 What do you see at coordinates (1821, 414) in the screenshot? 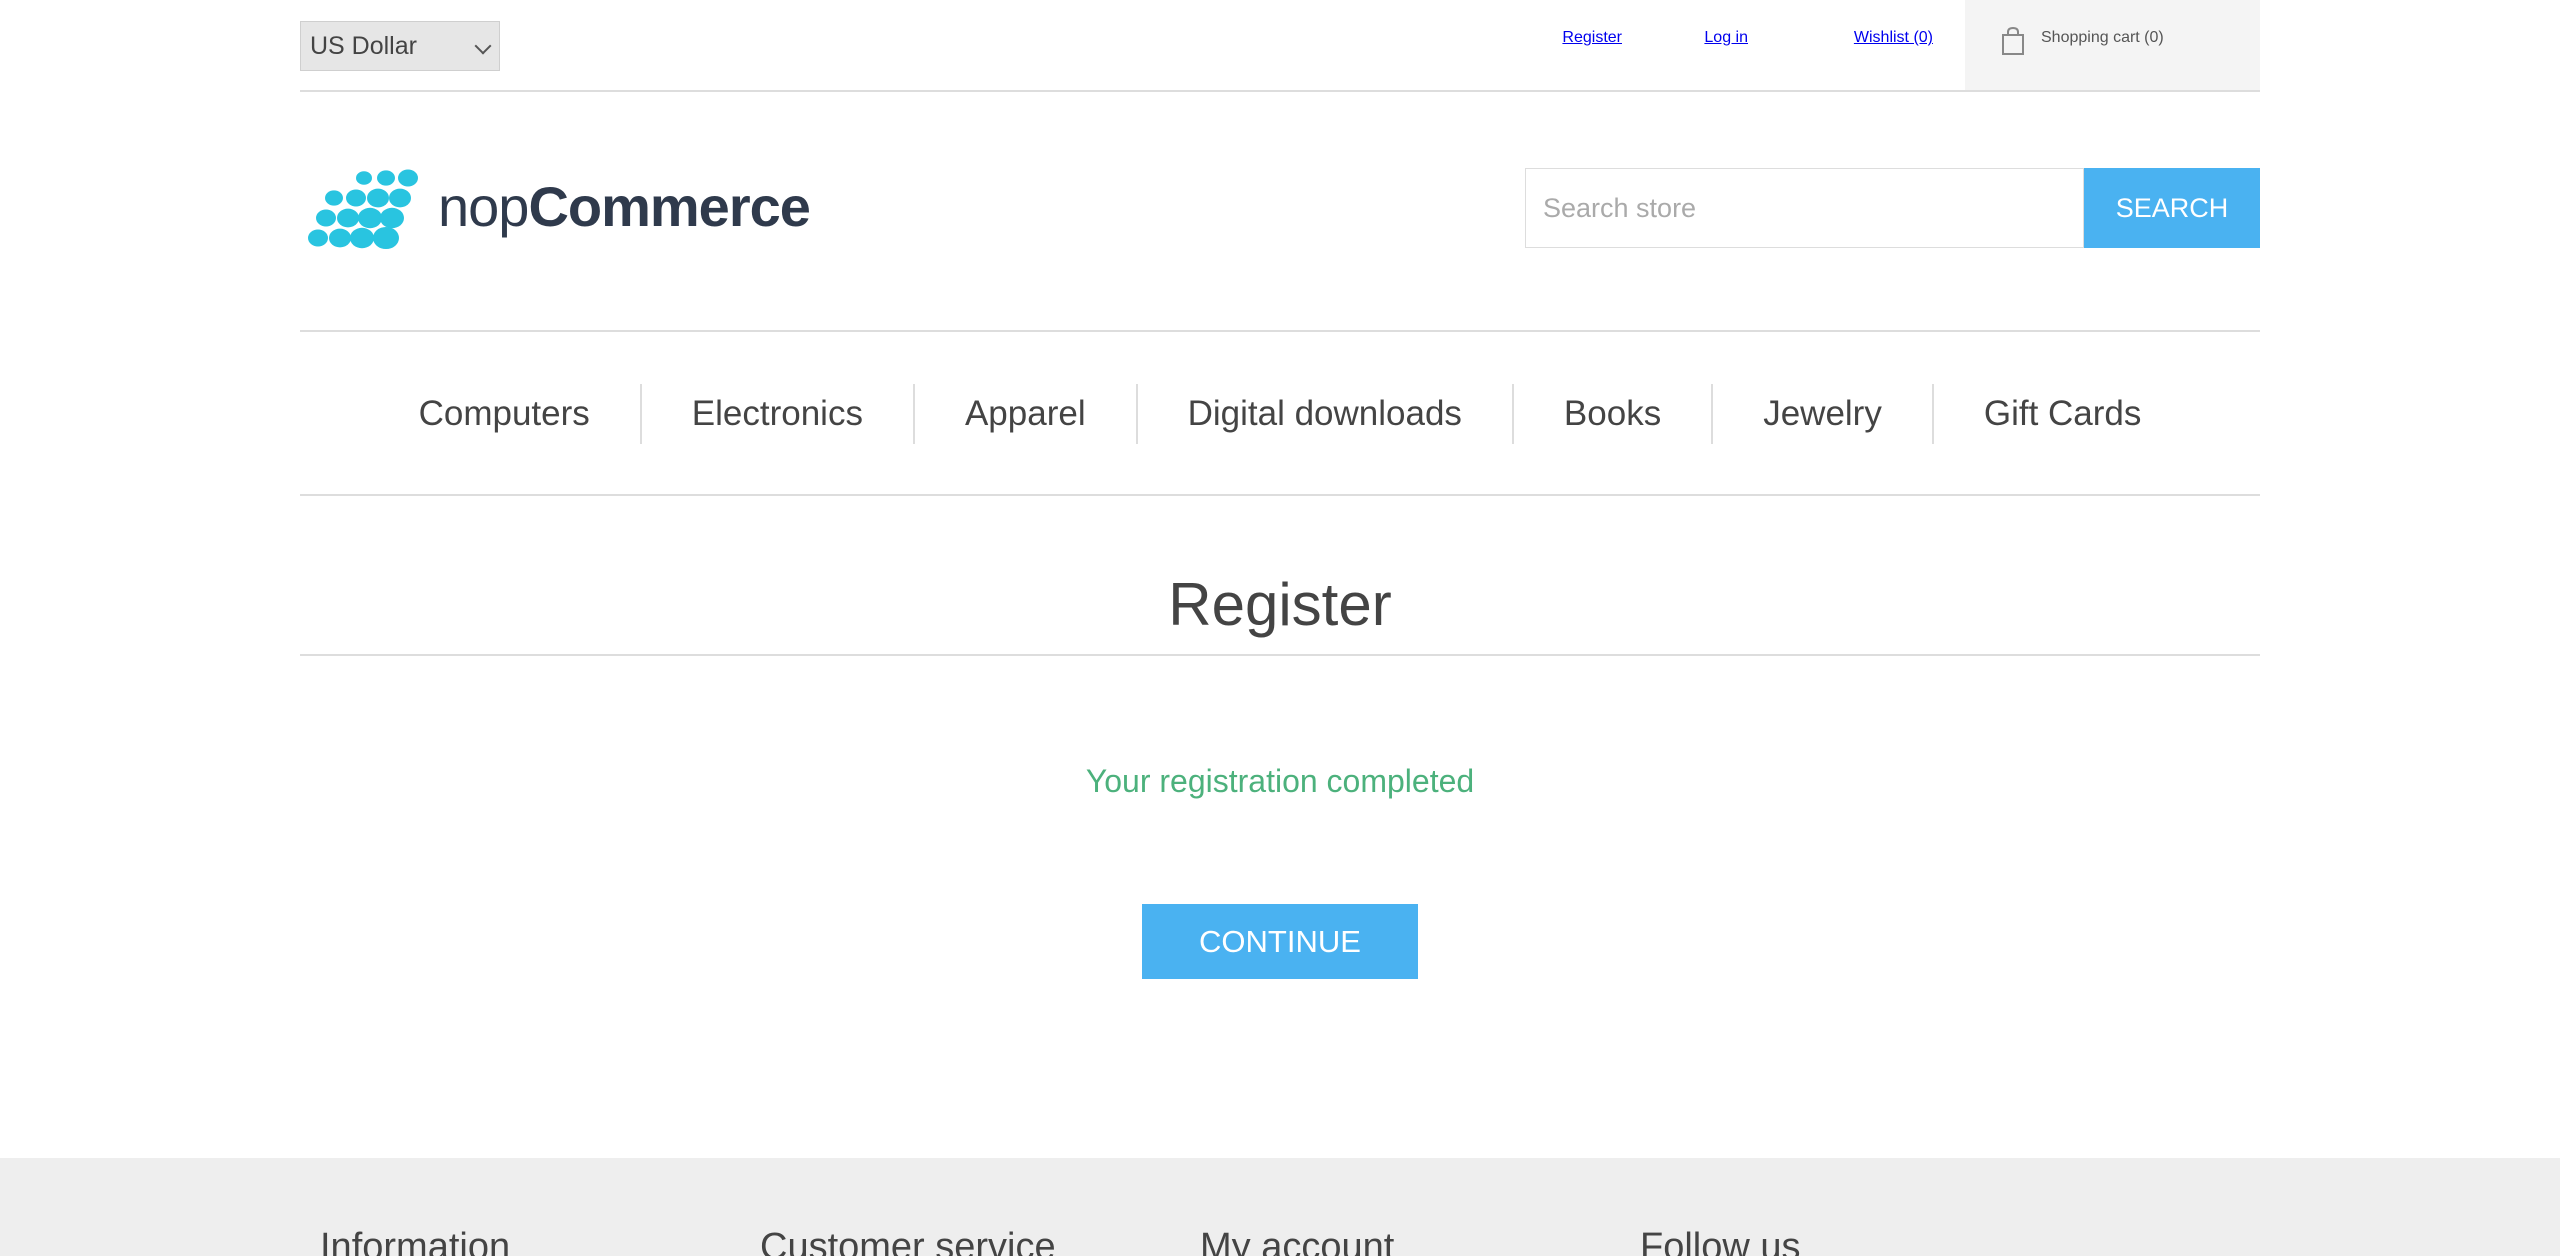
I see `menu-item-jewelry: Jewelry` at bounding box center [1821, 414].